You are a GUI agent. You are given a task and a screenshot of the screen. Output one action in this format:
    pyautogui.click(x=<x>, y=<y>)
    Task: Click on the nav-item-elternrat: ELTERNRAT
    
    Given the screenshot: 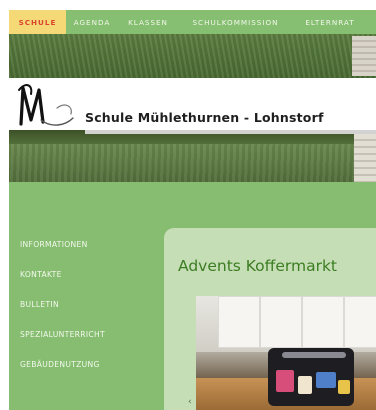 What is the action you would take?
    pyautogui.click(x=330, y=22)
    